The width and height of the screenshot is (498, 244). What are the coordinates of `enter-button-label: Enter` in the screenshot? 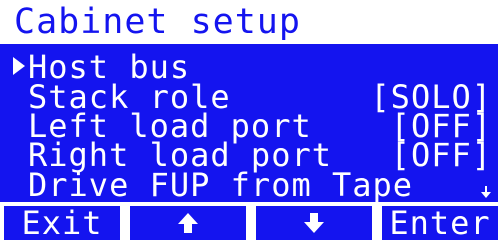 It's located at (440, 223).